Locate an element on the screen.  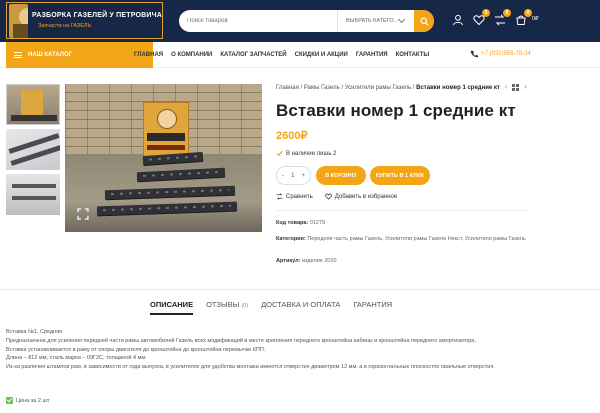
search-icon is located at coordinates (424, 21).